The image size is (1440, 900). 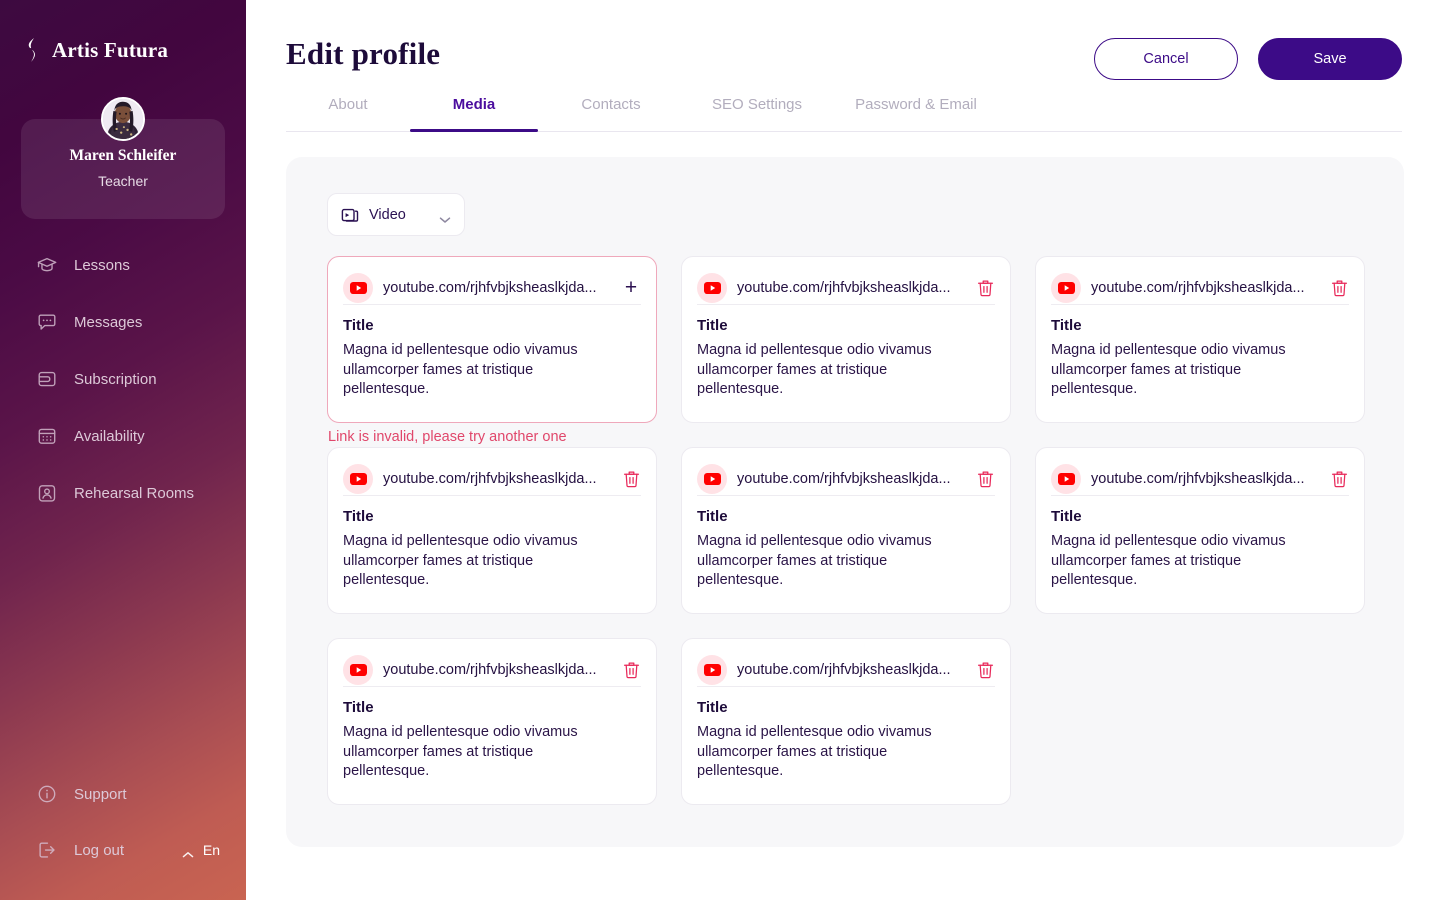 I want to click on user-square-icon, so click(x=47, y=493).